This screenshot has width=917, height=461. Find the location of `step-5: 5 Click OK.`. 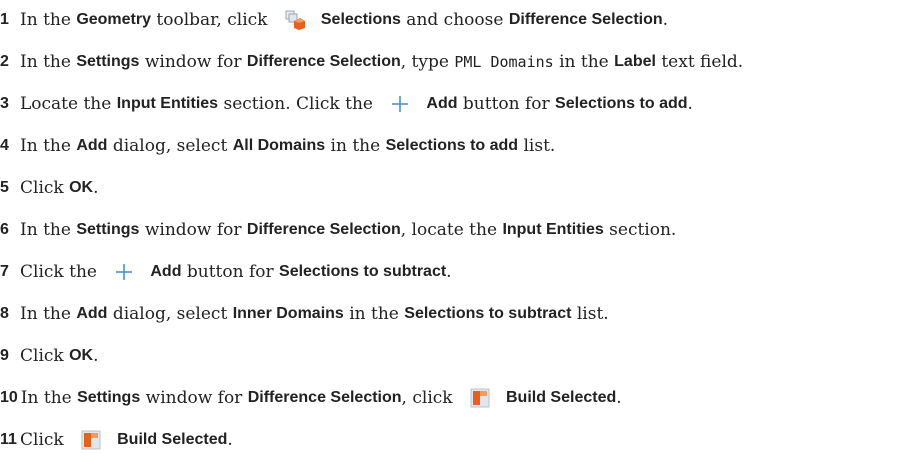

step-5: 5 Click OK. is located at coordinates (458, 188).